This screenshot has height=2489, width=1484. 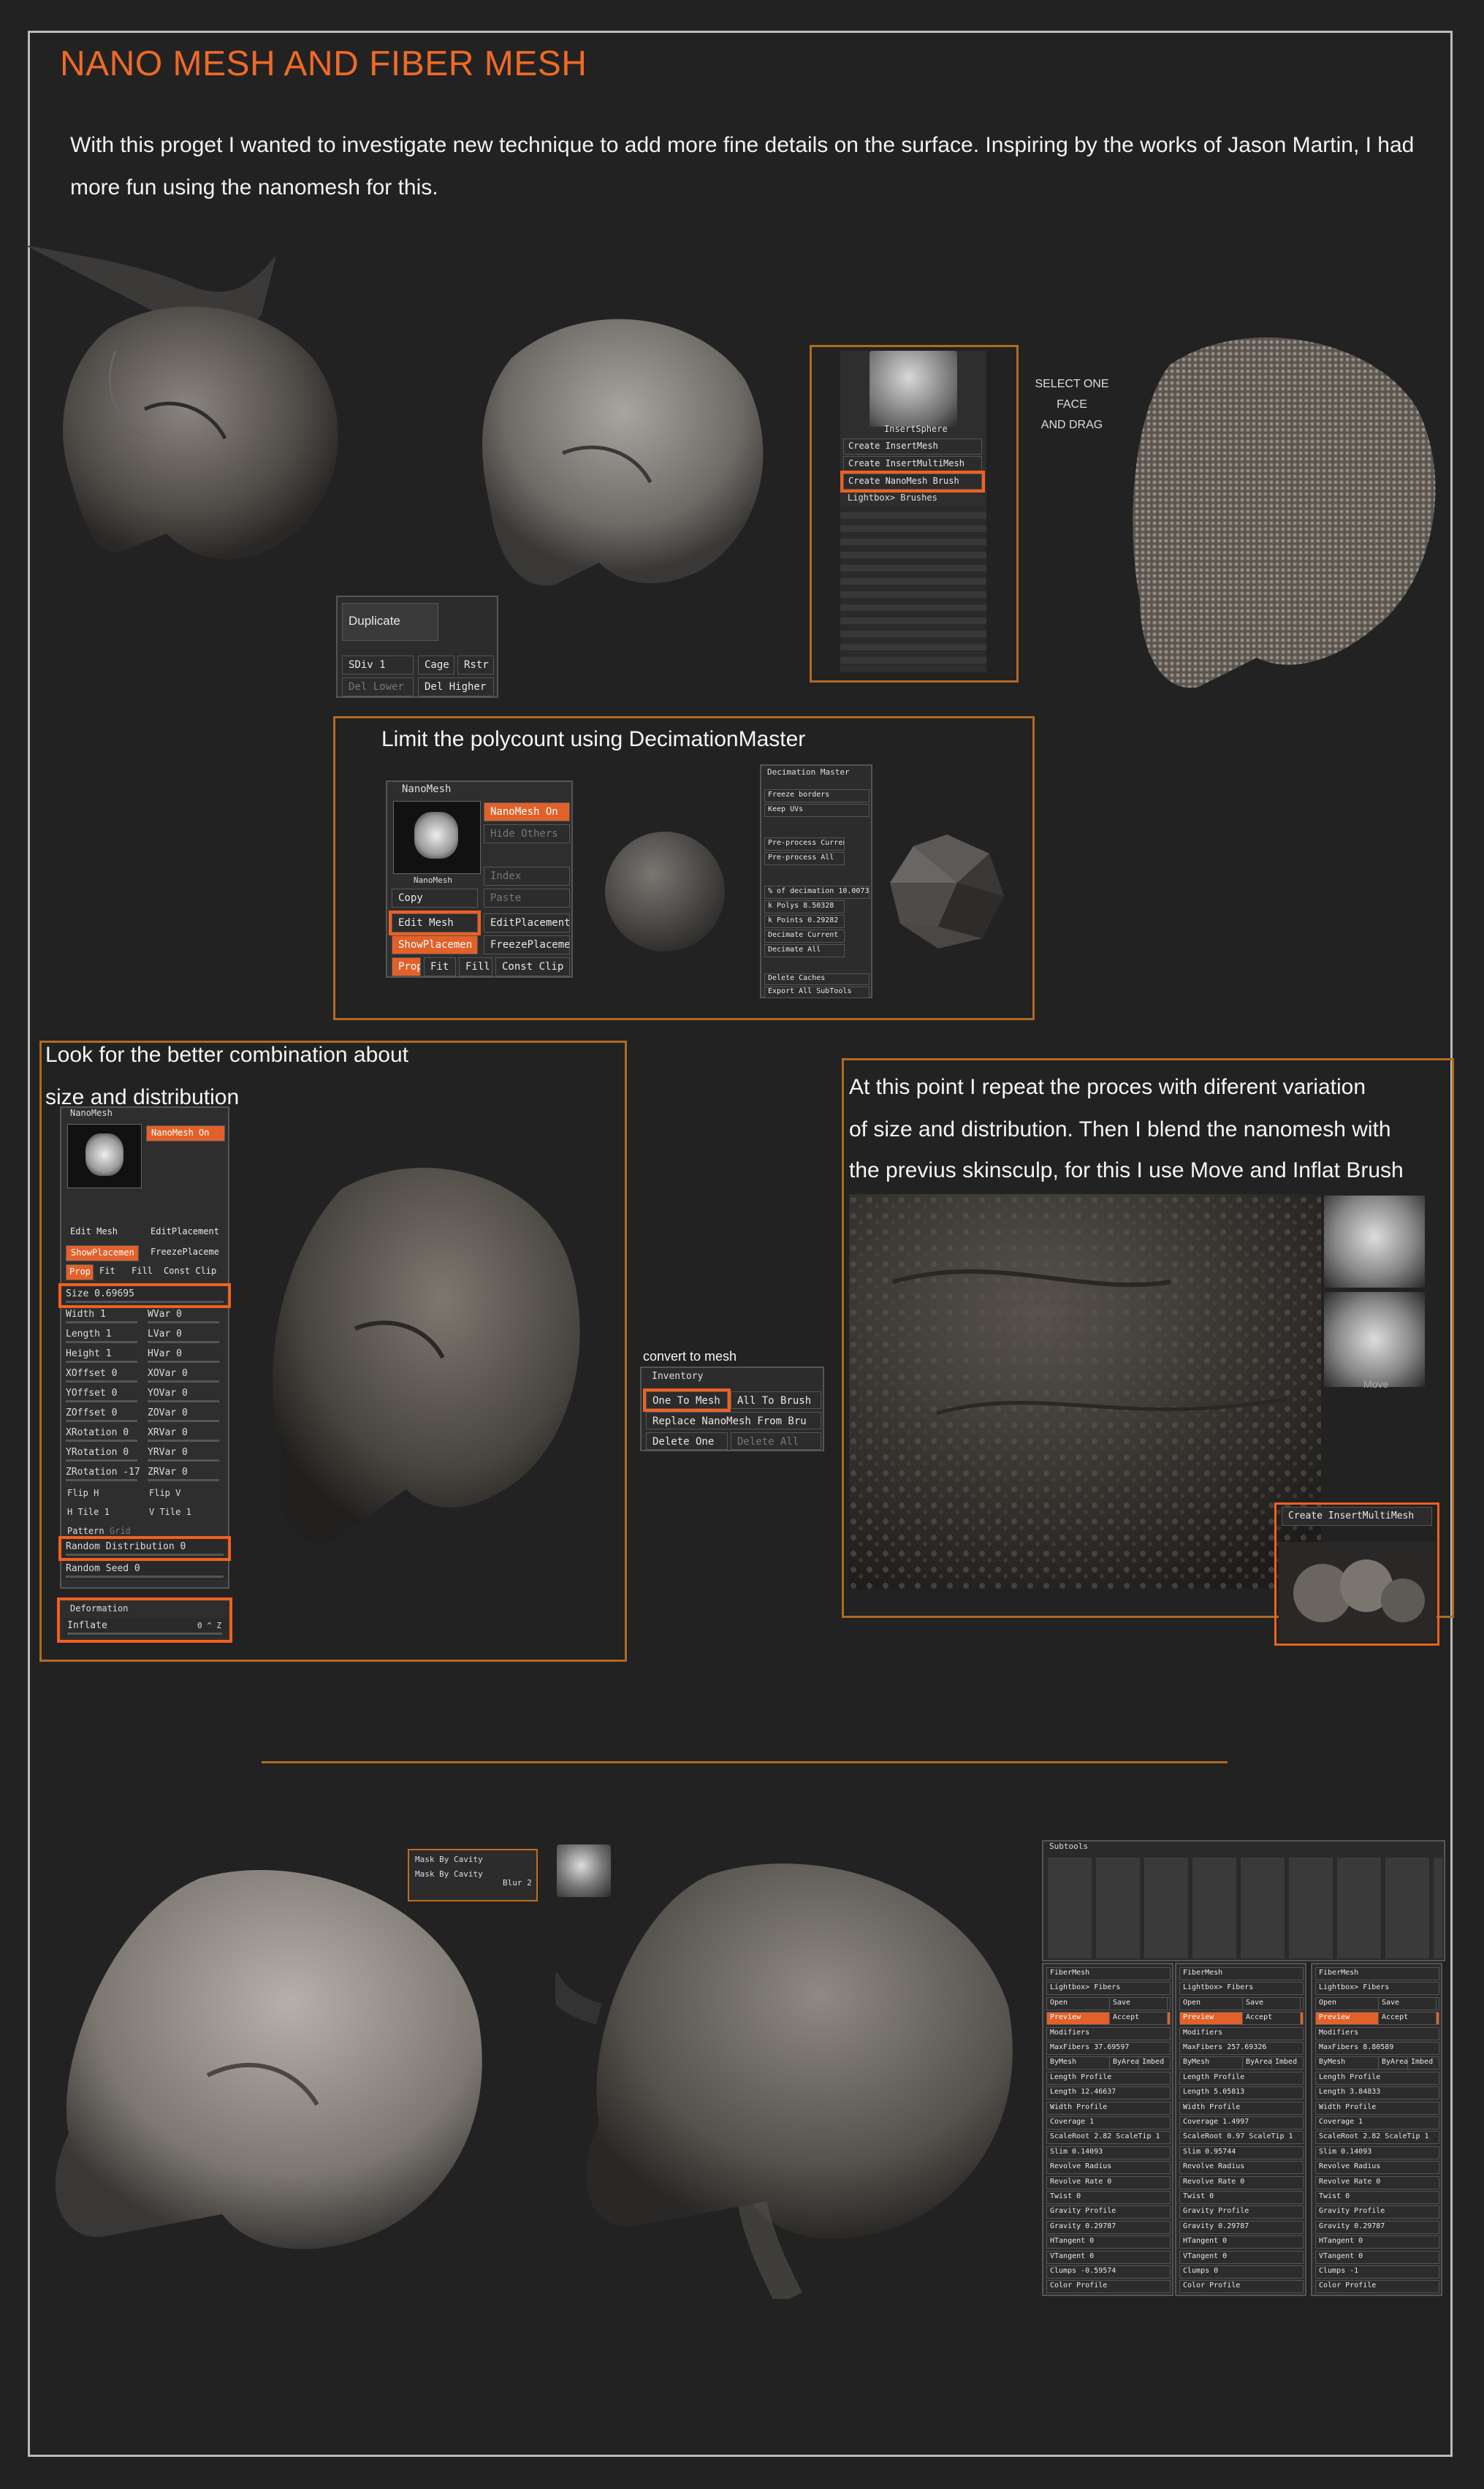 I want to click on const-clip-button: Const Clip, so click(x=532, y=966).